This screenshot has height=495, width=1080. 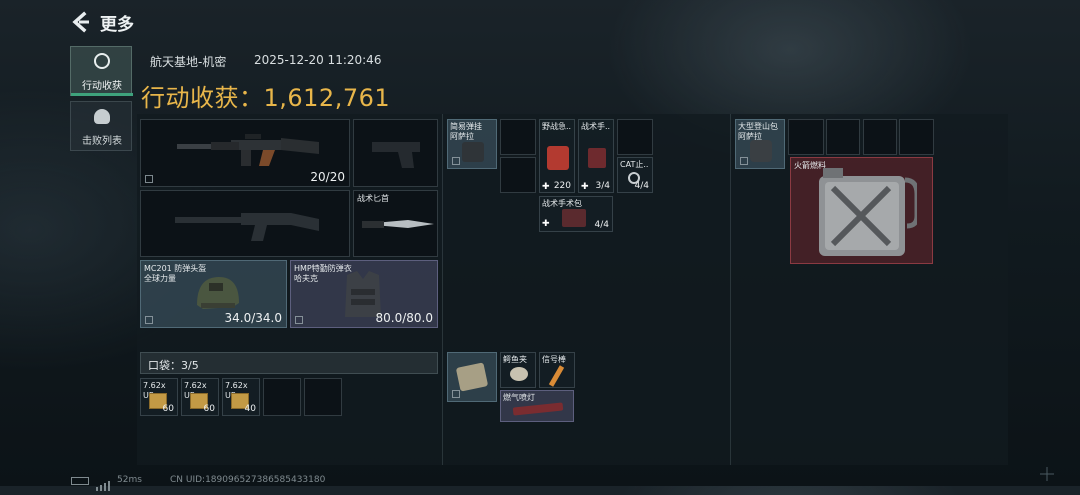 I want to click on medkit-icon, so click(x=558, y=158).